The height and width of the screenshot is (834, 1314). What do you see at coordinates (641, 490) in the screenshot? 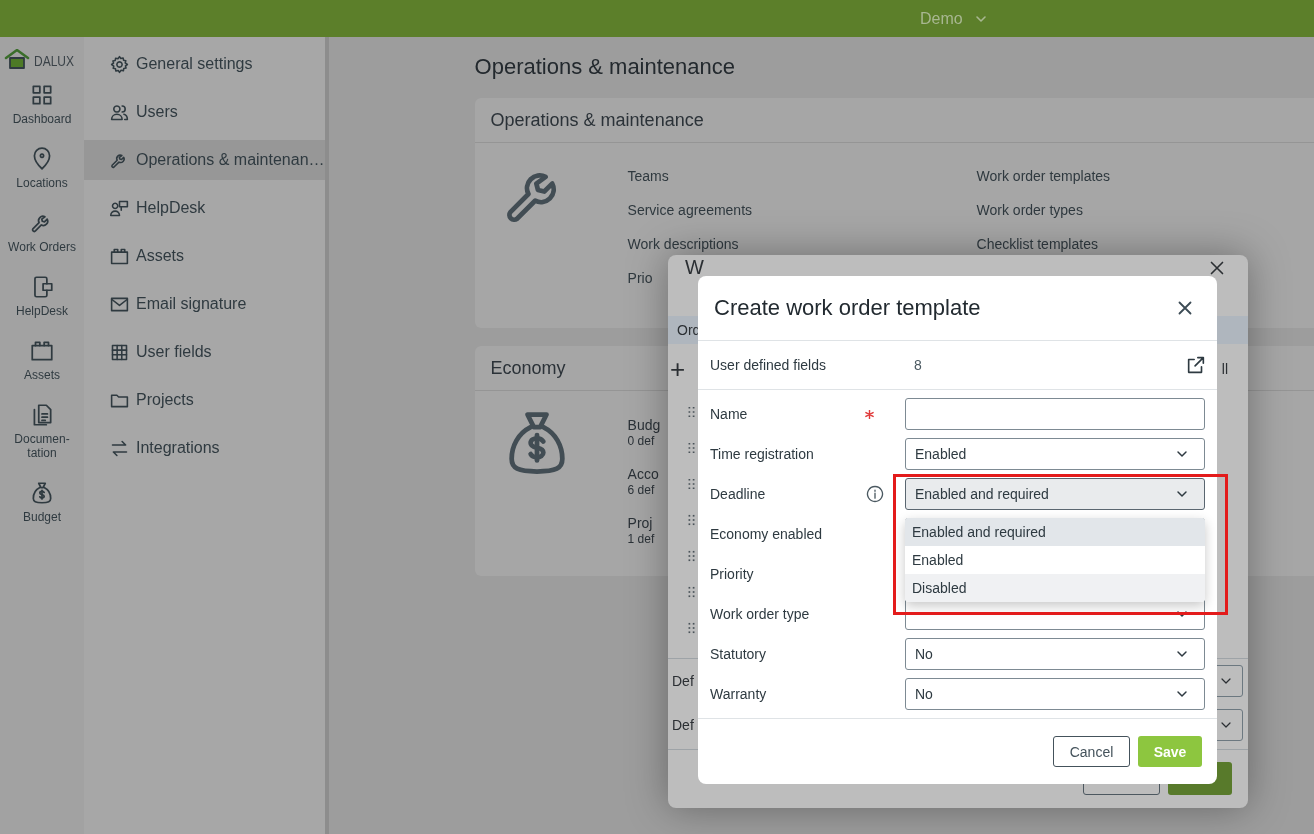
I see `economy-detail: 6 def` at bounding box center [641, 490].